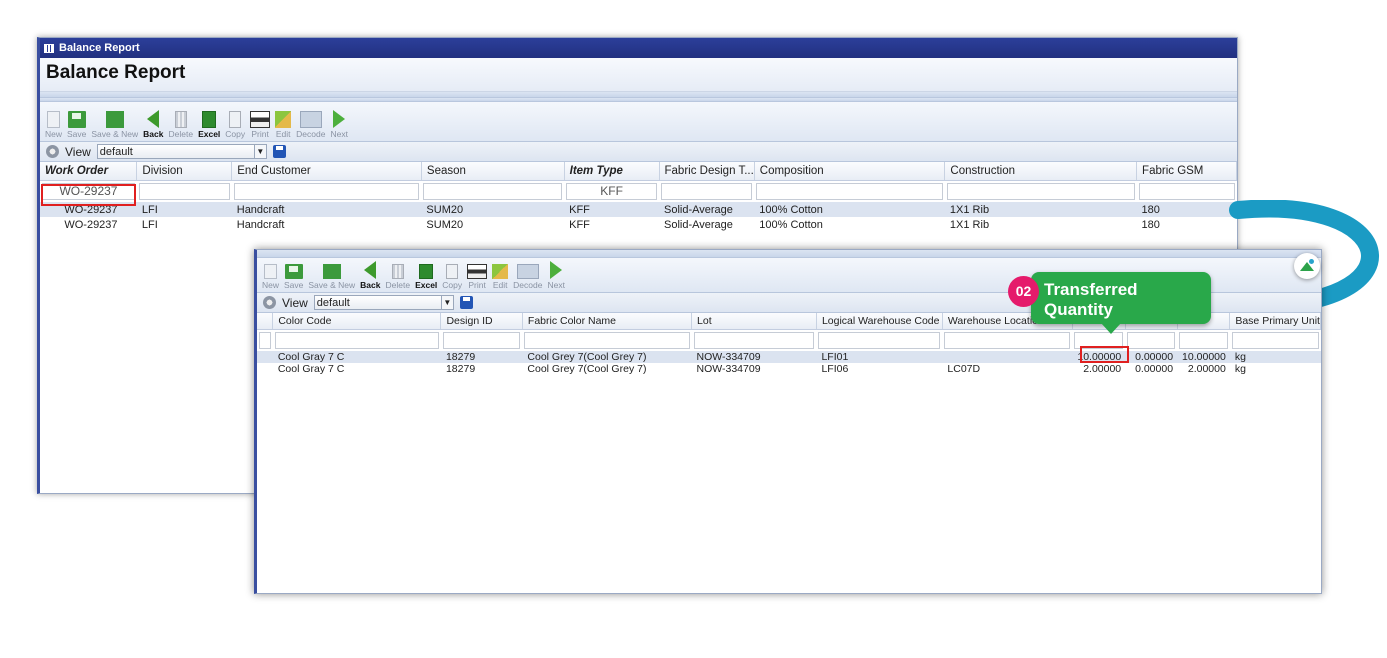 This screenshot has height=658, width=1387. I want to click on image-icon, so click(1307, 266).